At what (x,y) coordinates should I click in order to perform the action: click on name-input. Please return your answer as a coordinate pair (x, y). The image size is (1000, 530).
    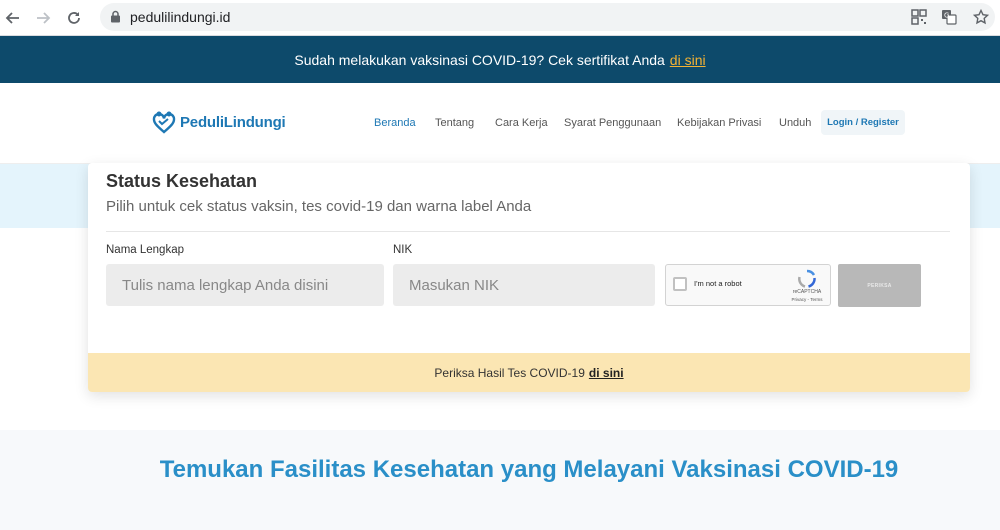
    Looking at the image, I should click on (245, 285).